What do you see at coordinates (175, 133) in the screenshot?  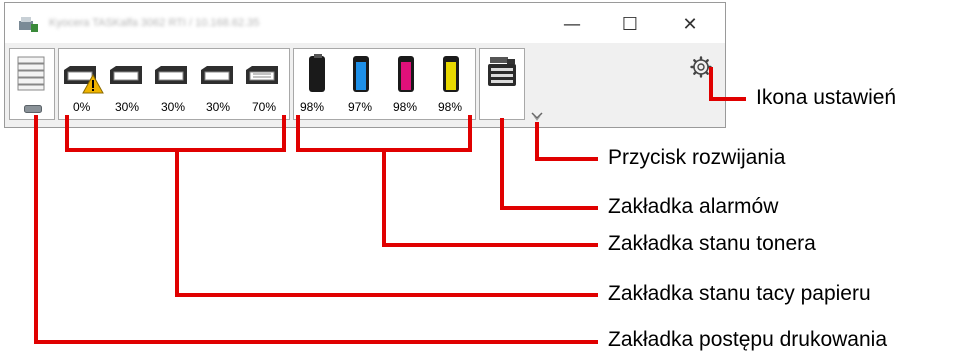 I see `callout-line-tray` at bounding box center [175, 133].